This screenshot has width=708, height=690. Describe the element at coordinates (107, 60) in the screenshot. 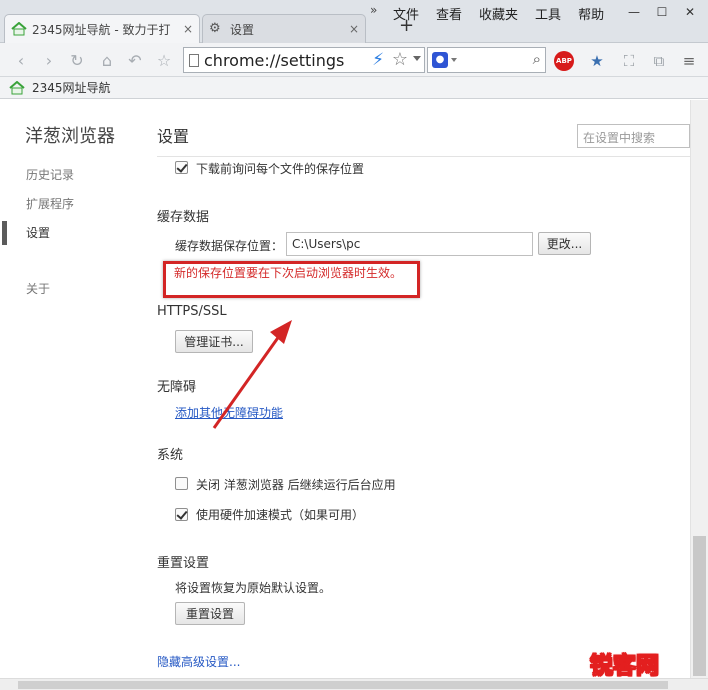

I see `home-icon: ⌂` at that location.